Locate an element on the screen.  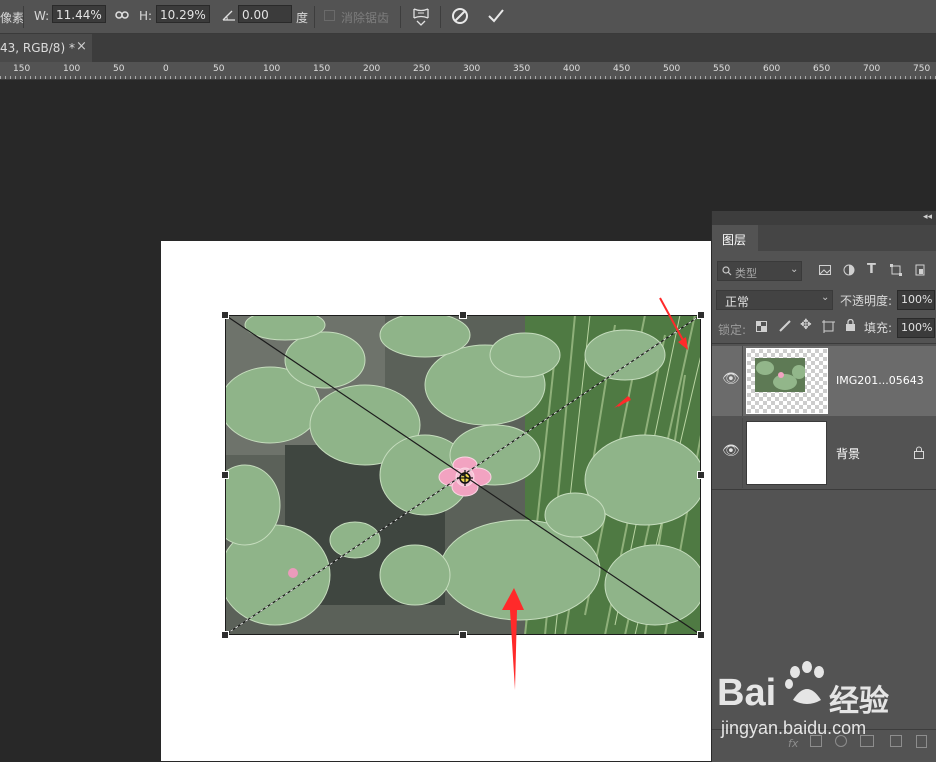
width-field: 11.44% is located at coordinates (79, 14).